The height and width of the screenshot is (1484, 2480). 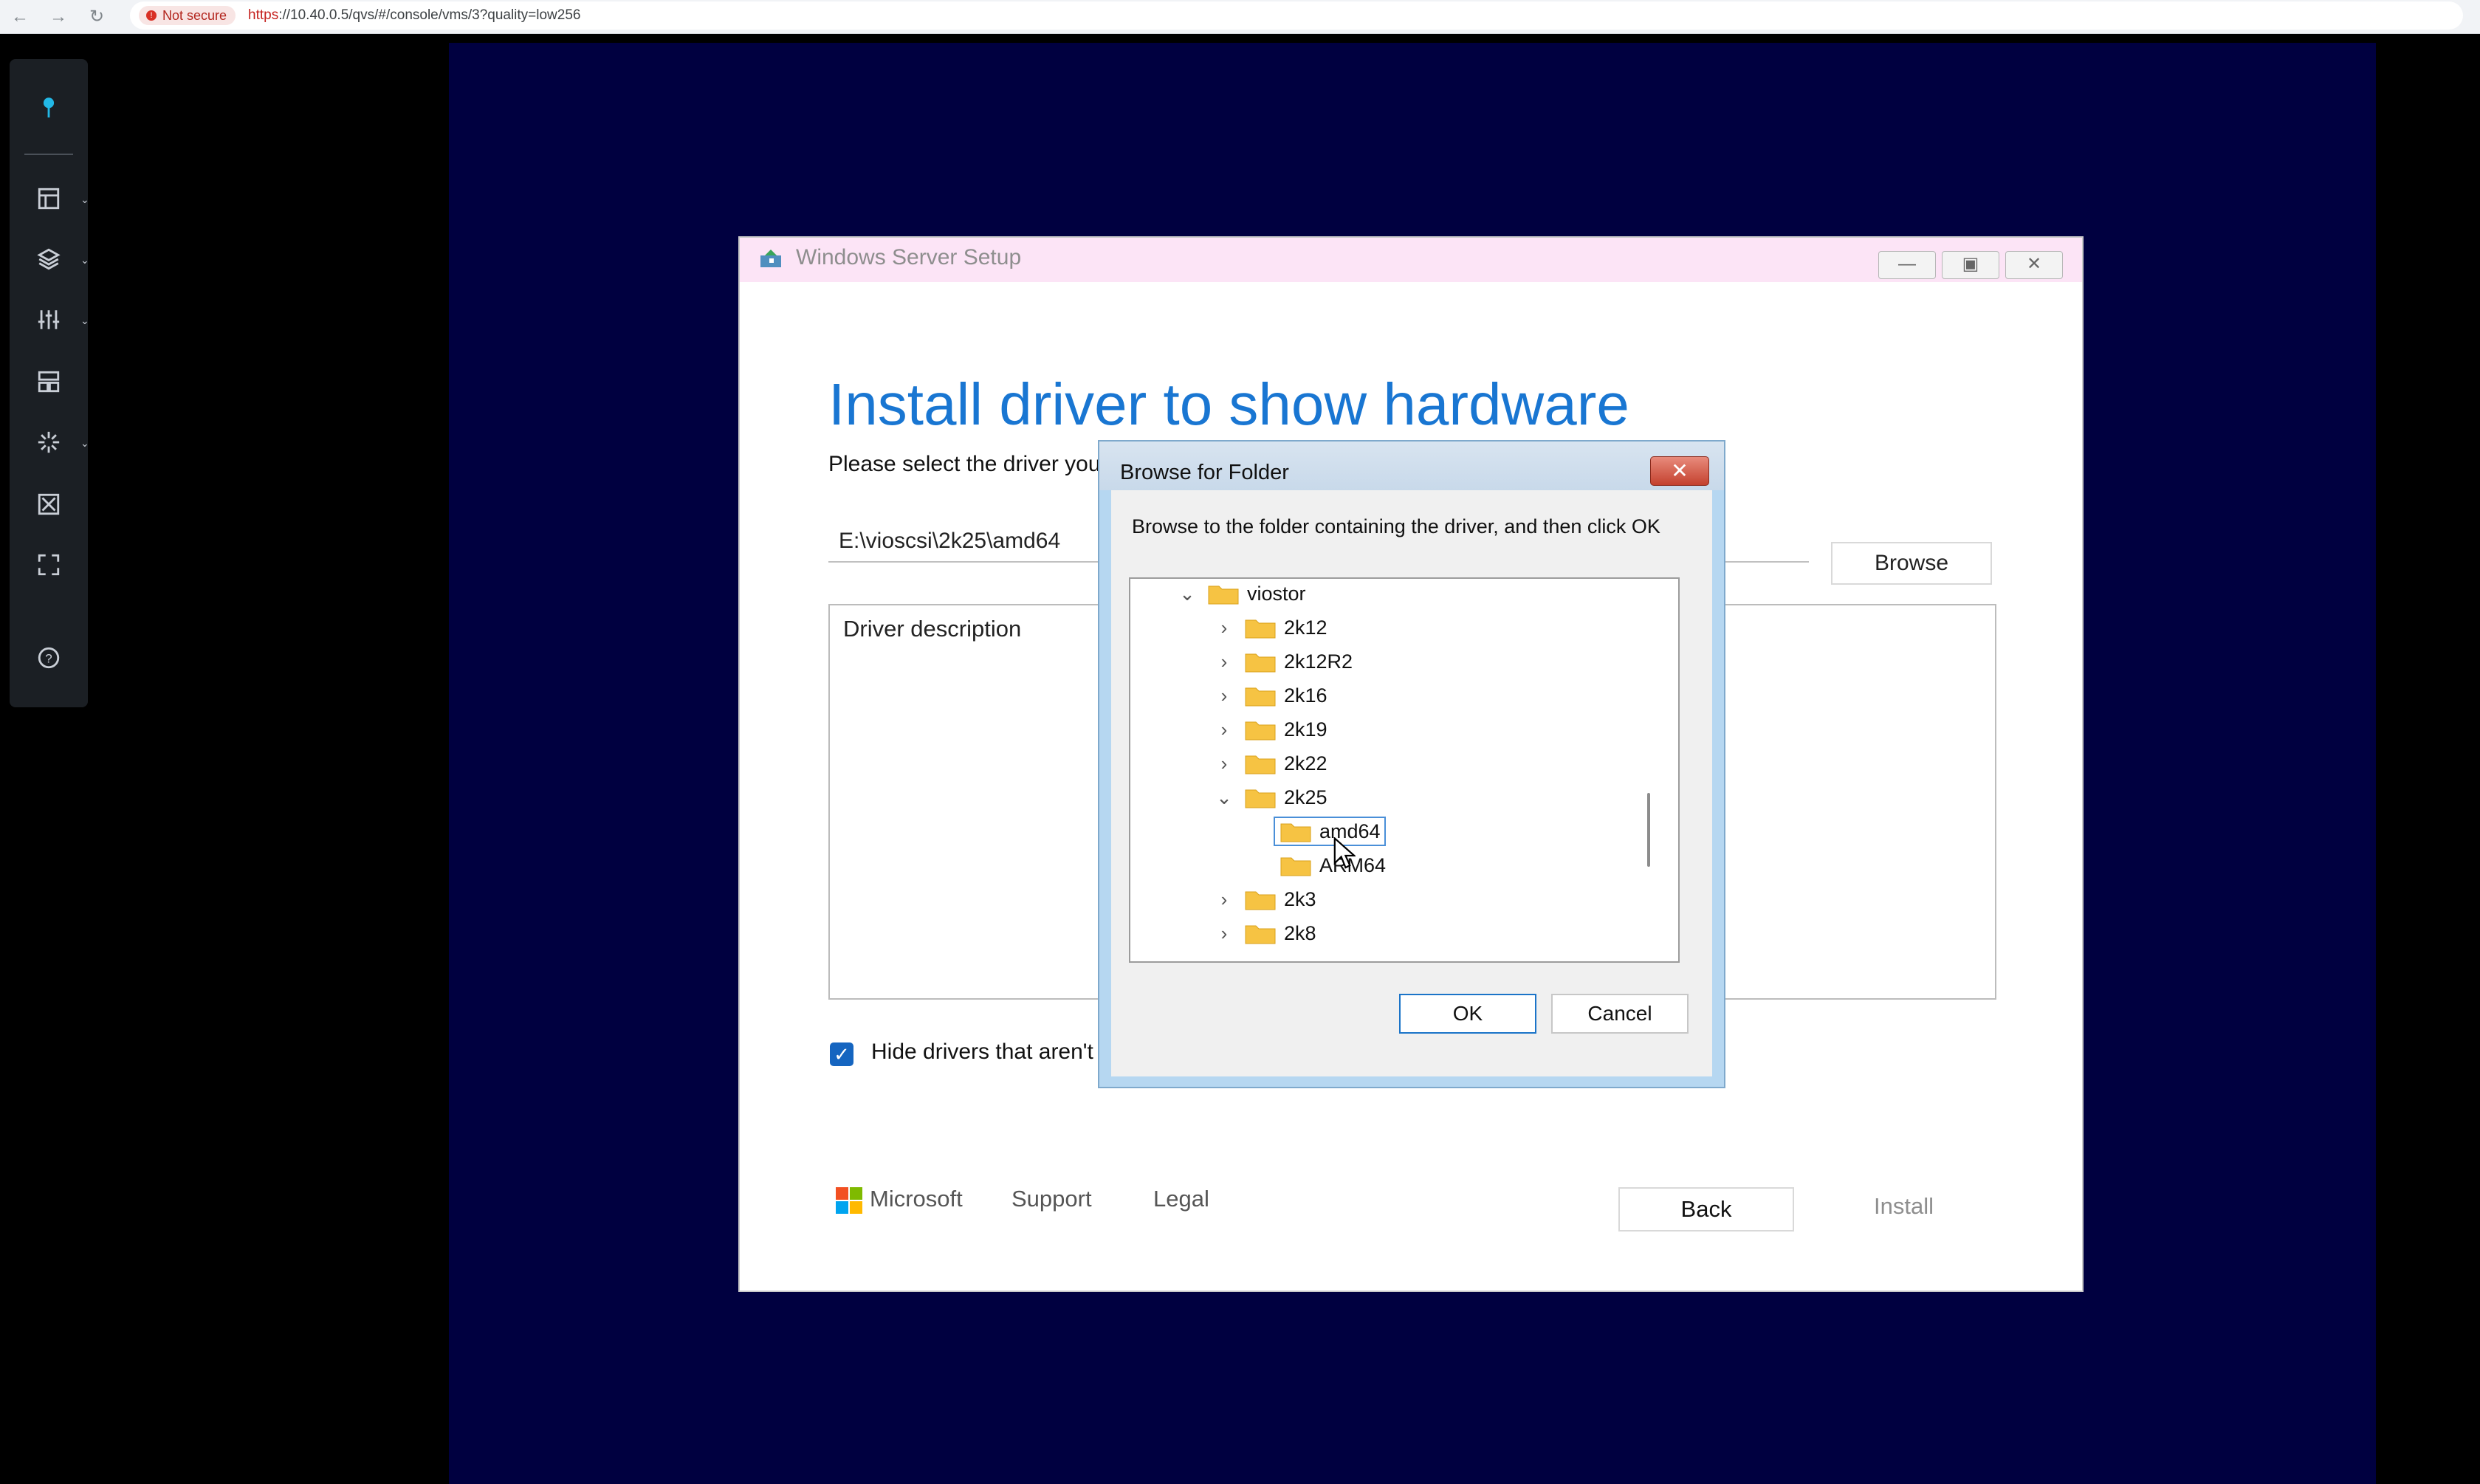 What do you see at coordinates (1411, 260) in the screenshot?
I see `setup-titlebar: Windows Server Setup — ▣ ✕` at bounding box center [1411, 260].